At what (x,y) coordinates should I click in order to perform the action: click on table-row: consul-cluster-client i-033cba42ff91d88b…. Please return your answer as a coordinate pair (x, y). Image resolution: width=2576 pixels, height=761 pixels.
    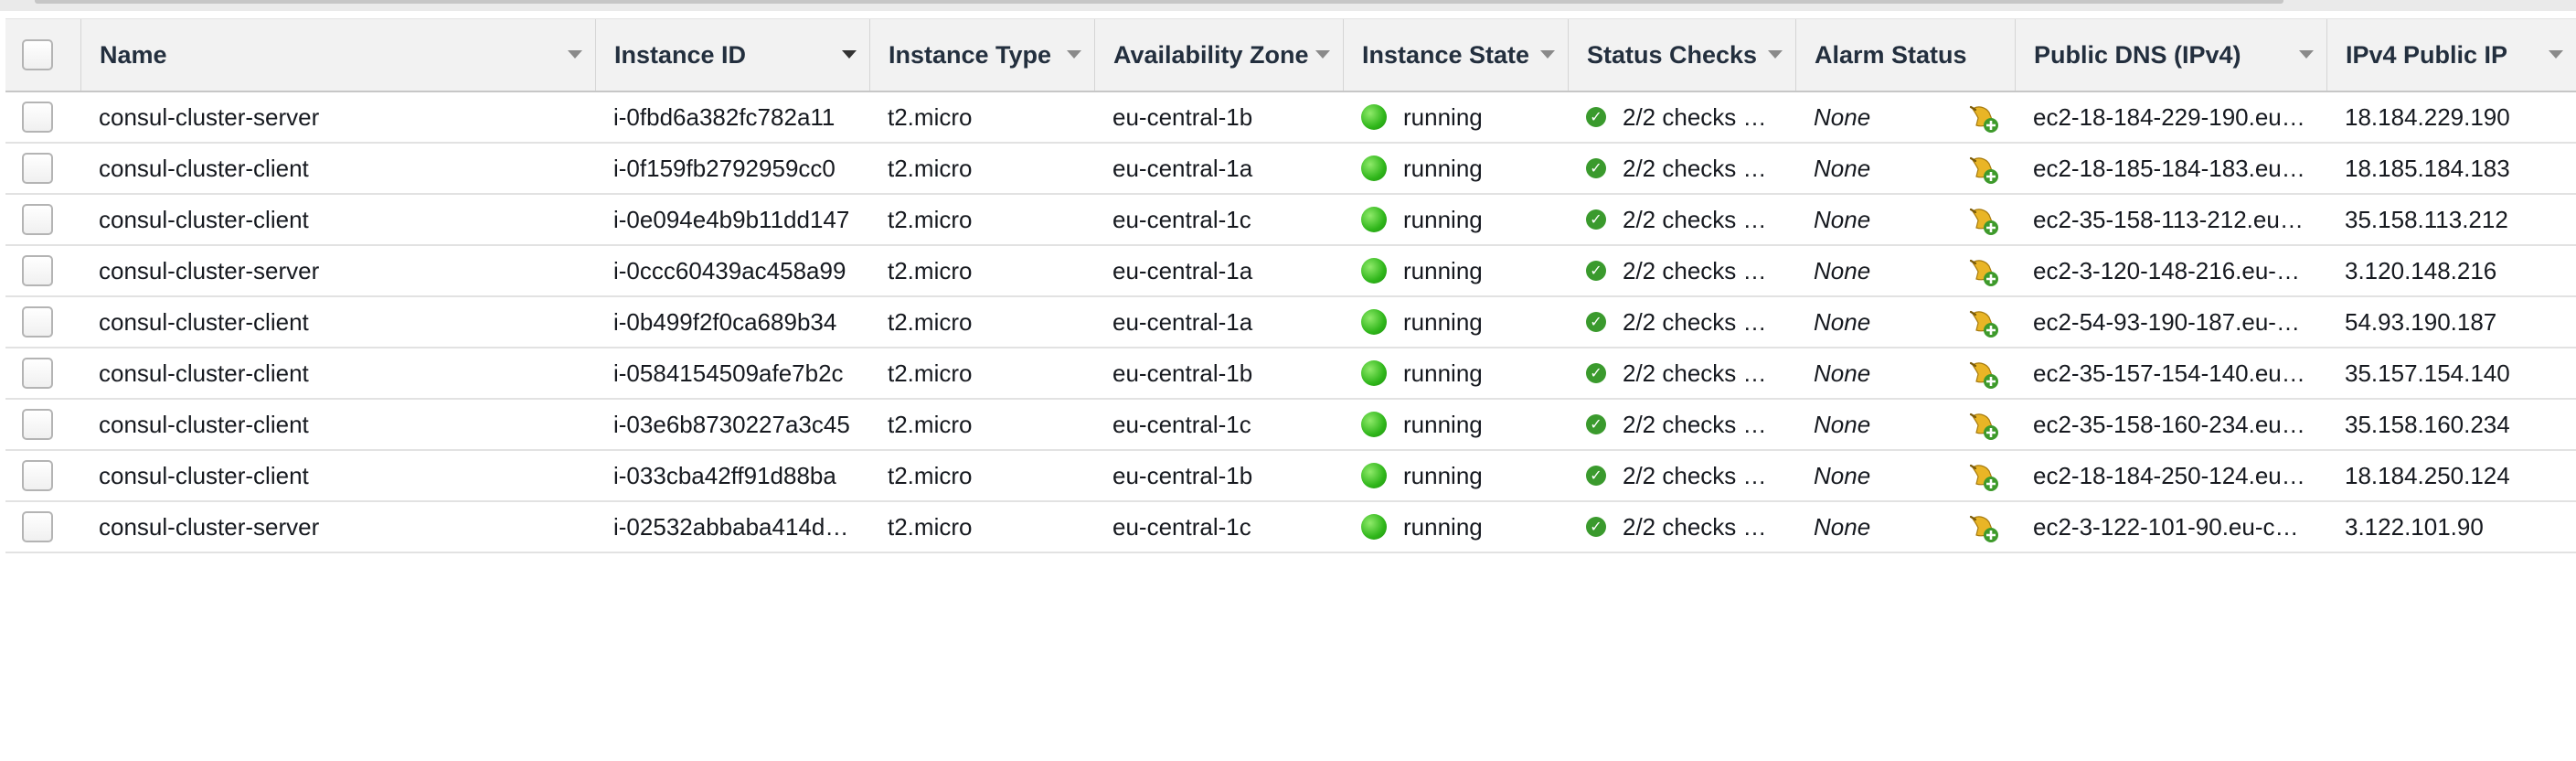
    Looking at the image, I should click on (1291, 476).